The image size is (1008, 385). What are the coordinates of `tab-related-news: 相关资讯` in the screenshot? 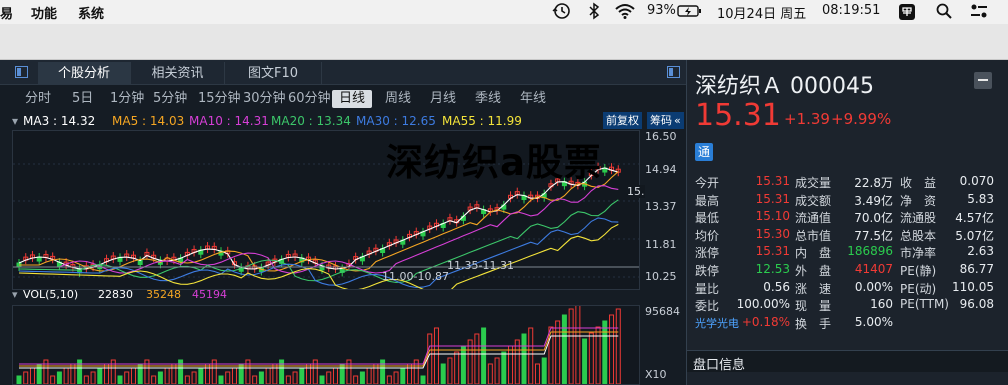 It's located at (178, 73).